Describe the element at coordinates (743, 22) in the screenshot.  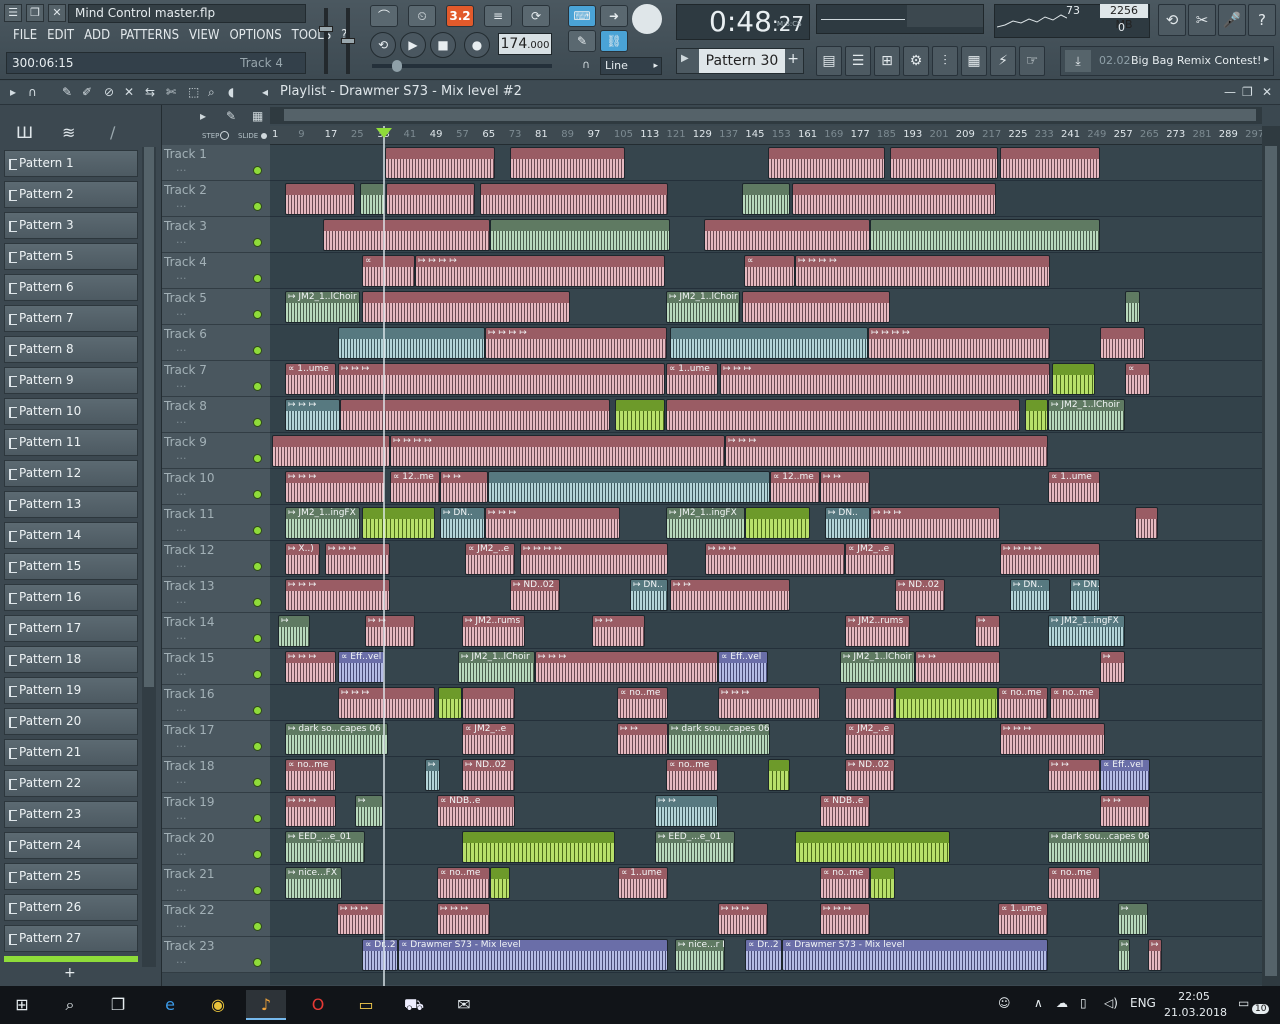
I see `time-display: 0:48:27 M:S:CS` at that location.